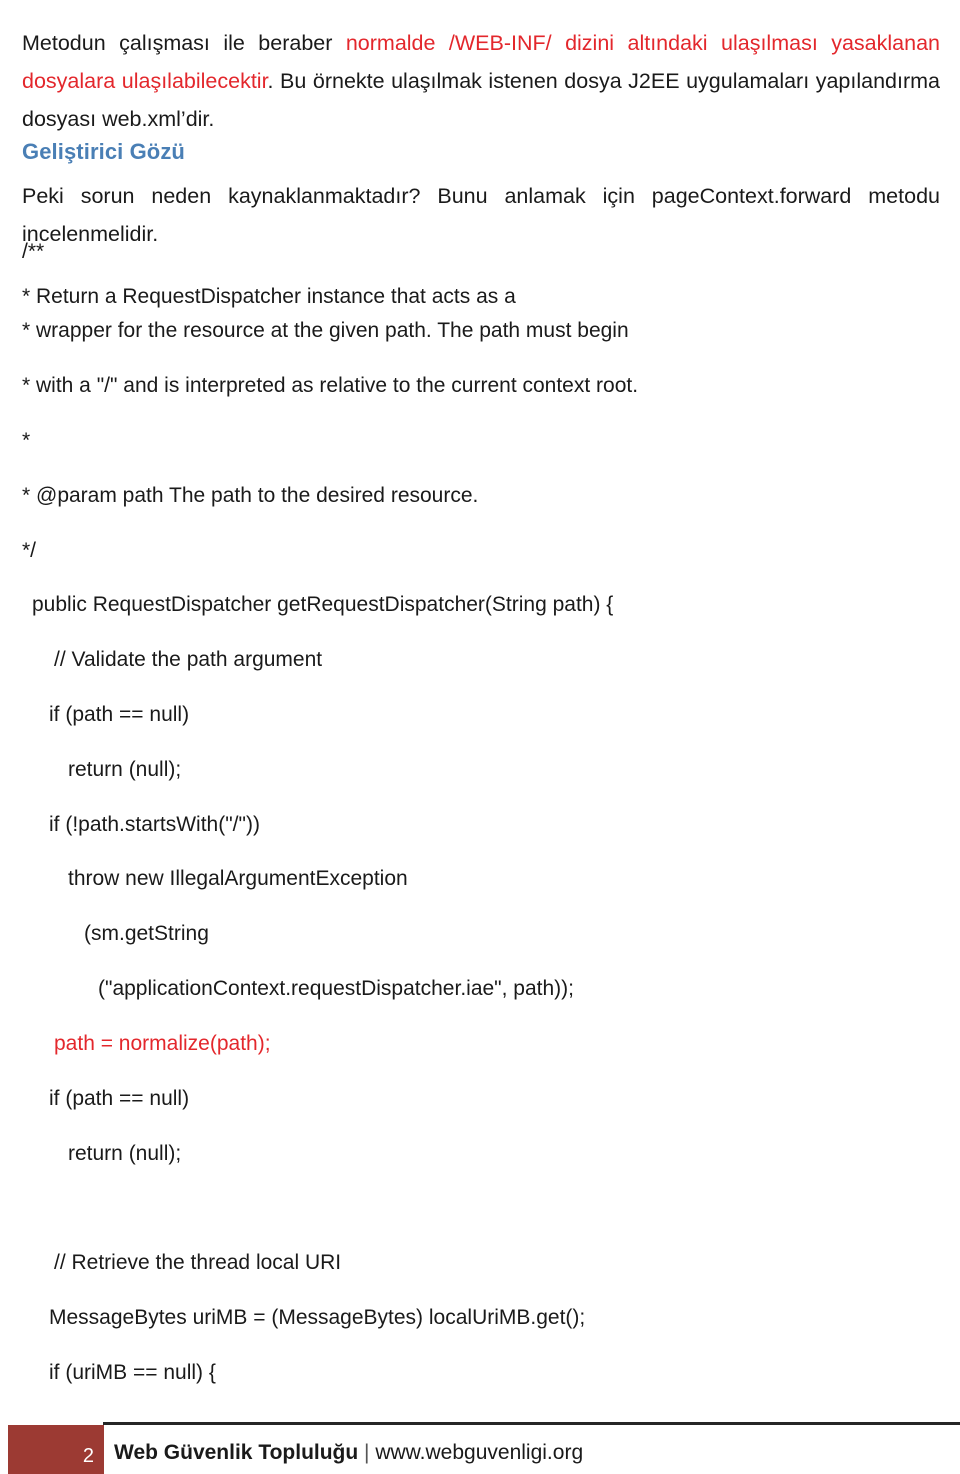 The width and height of the screenshot is (960, 1474). Describe the element at coordinates (531, 1423) in the screenshot. I see `footer-divider-rule` at that location.